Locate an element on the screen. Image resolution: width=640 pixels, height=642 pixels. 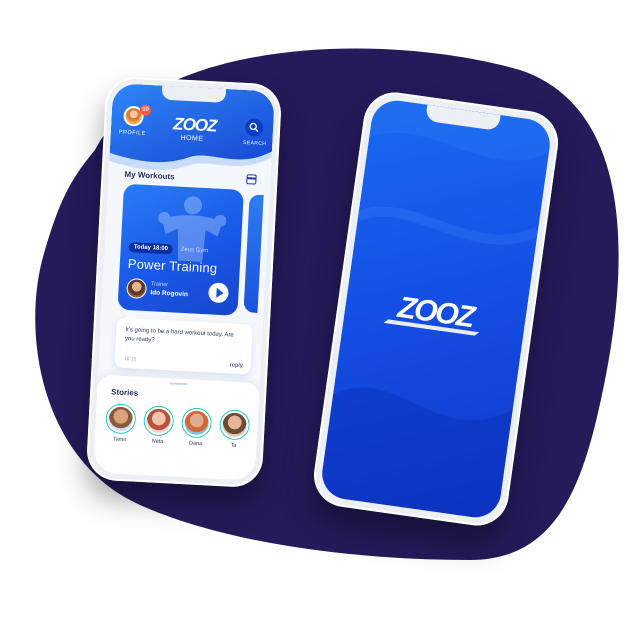
trainer-avatar is located at coordinates (137, 289).